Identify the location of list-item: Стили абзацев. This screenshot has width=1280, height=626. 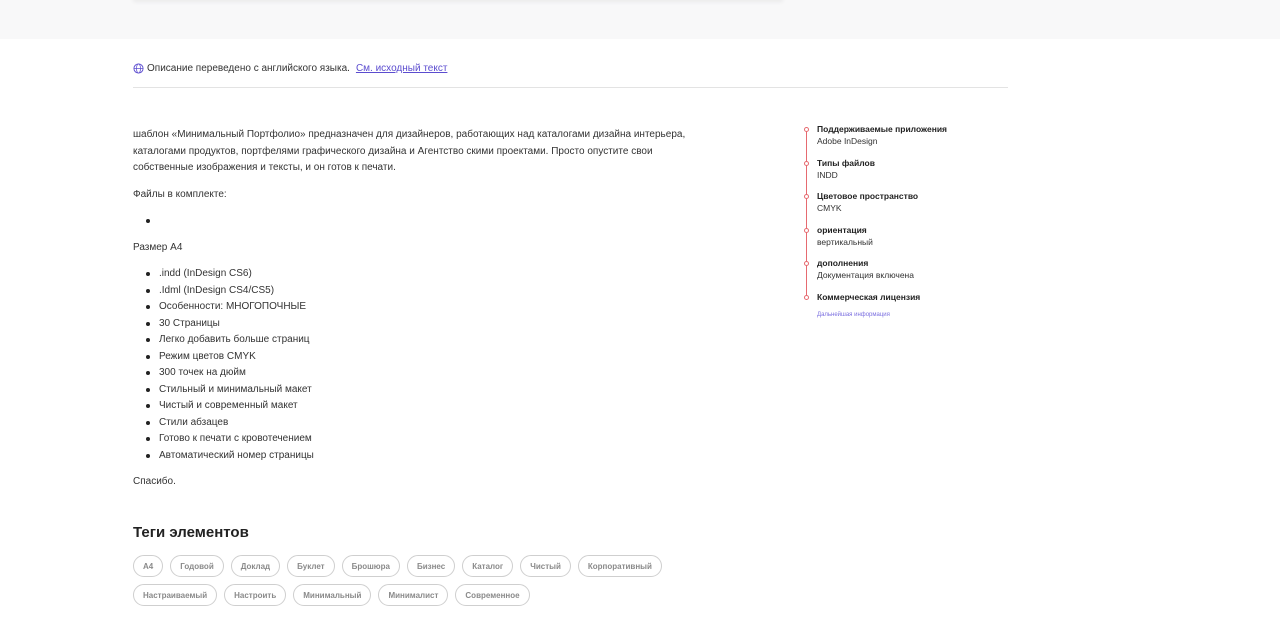
(429, 423).